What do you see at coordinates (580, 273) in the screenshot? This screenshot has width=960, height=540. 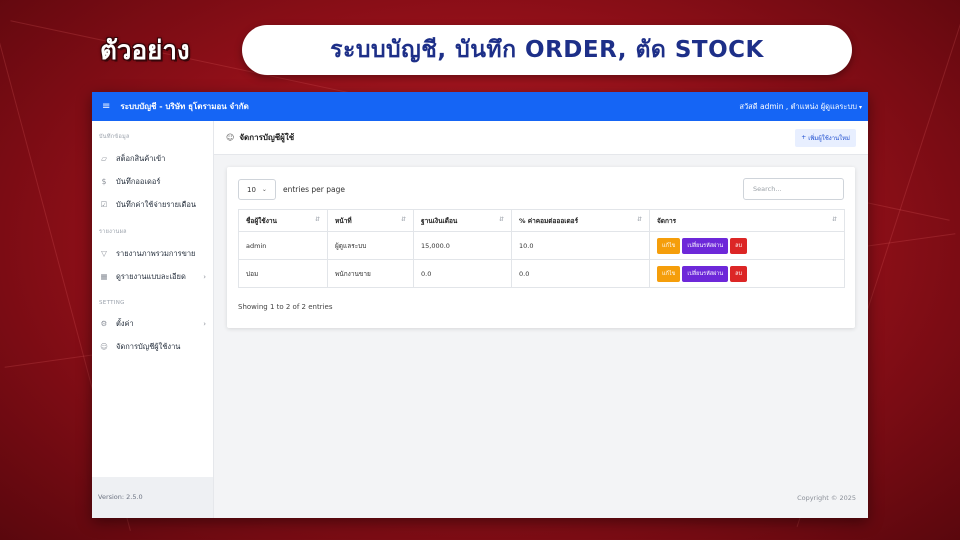 I see `cell-commission: 0.0` at bounding box center [580, 273].